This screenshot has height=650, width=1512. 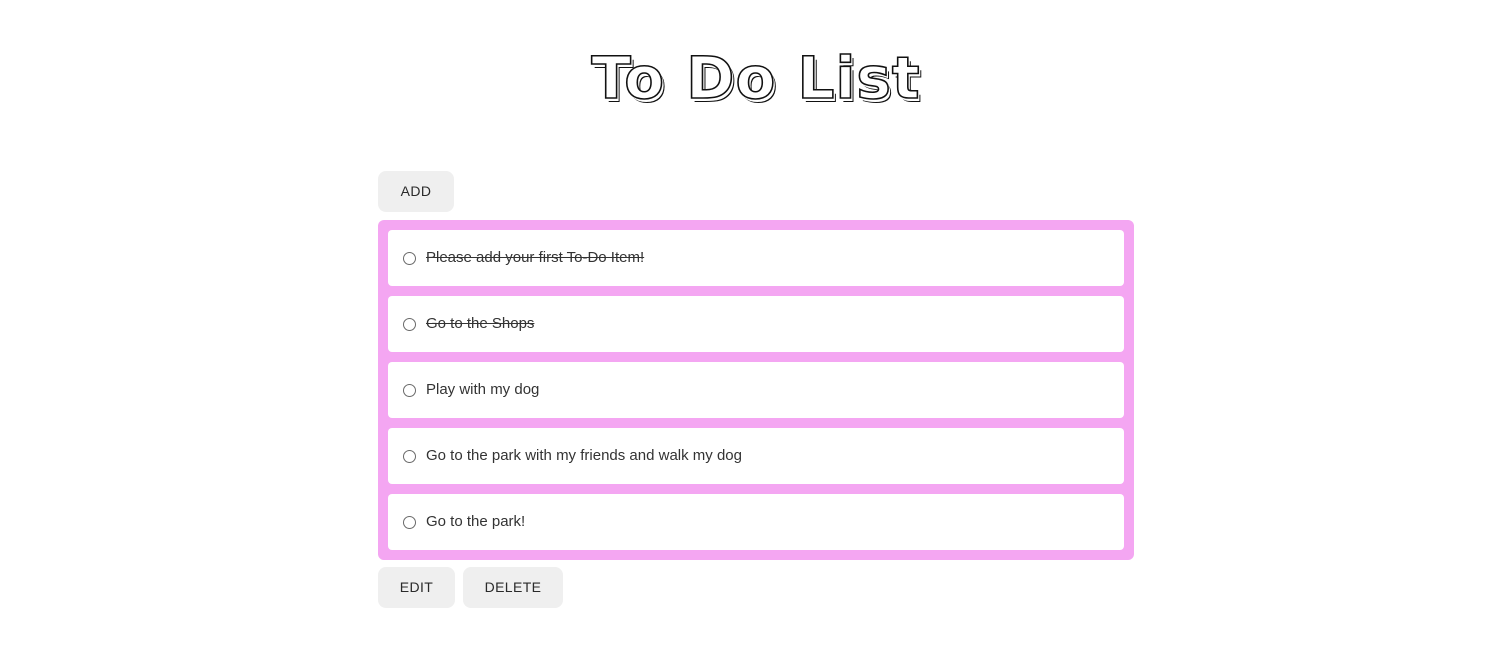 I want to click on add-button: ADD, so click(x=416, y=191).